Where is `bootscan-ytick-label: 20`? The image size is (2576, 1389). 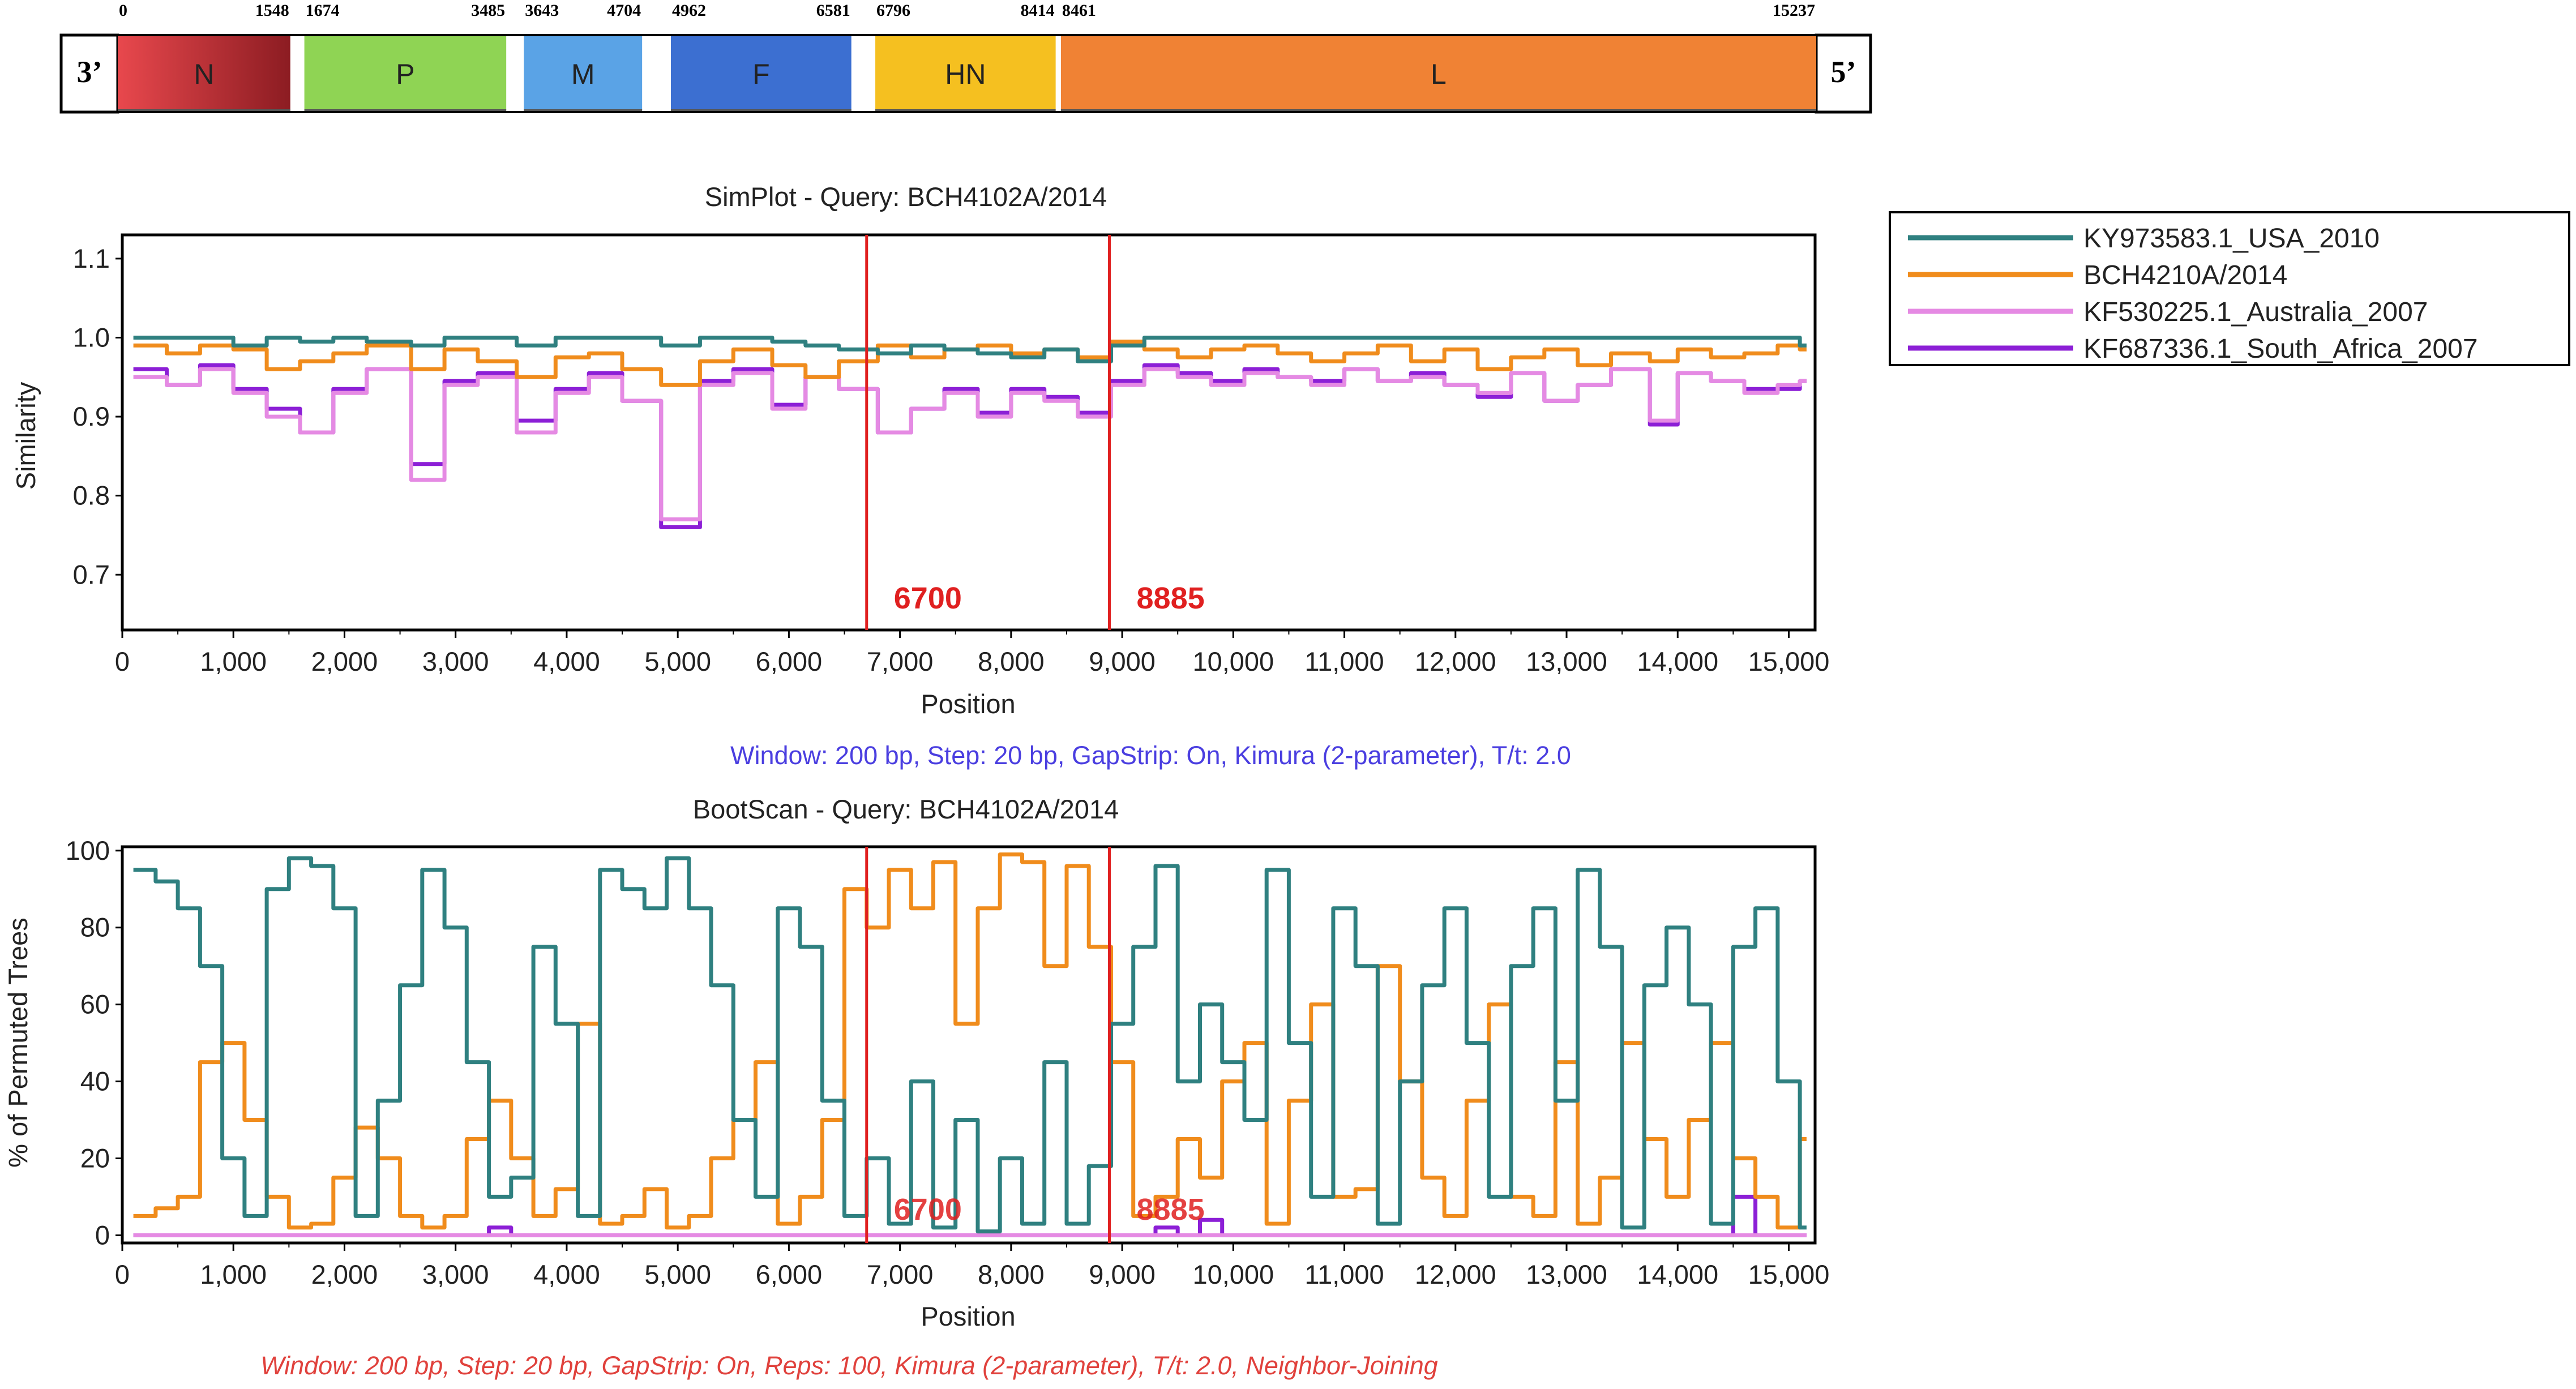
bootscan-ytick-label: 20 is located at coordinates (95, 1158).